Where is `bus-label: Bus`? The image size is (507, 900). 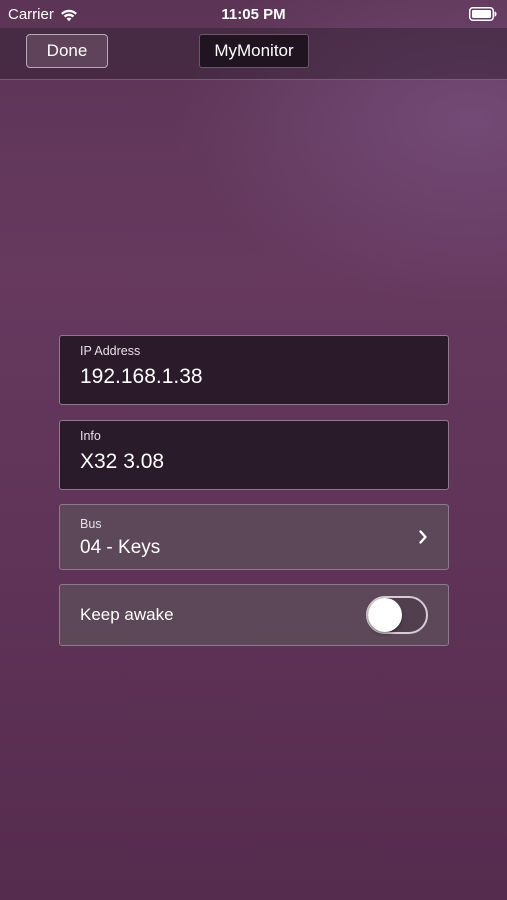 bus-label: Bus is located at coordinates (91, 524).